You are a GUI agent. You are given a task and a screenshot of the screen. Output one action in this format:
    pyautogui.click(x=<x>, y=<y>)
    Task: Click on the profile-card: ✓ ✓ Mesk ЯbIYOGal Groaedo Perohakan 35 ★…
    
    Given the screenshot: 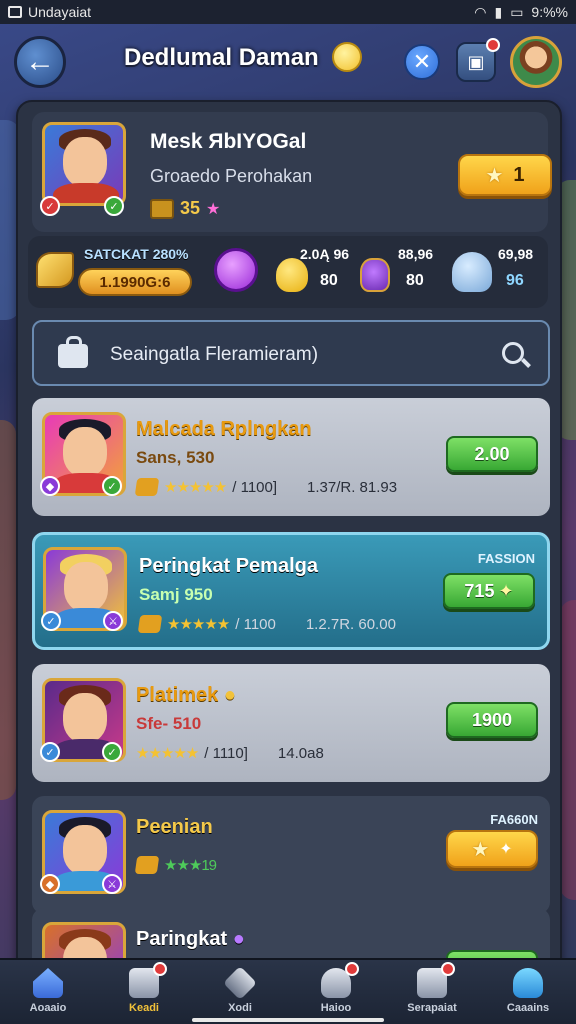 What is the action you would take?
    pyautogui.click(x=292, y=172)
    